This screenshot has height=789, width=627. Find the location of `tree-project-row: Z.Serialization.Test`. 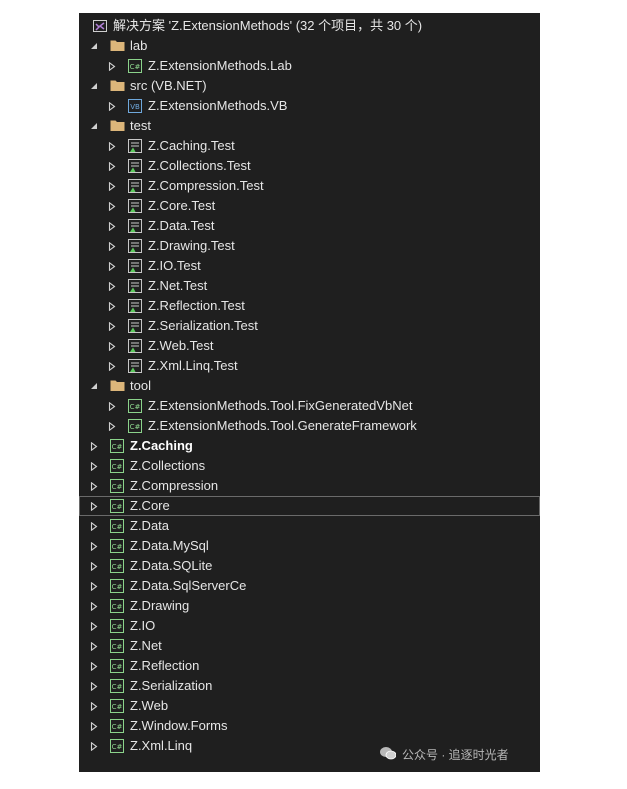

tree-project-row: Z.Serialization.Test is located at coordinates (309, 326).